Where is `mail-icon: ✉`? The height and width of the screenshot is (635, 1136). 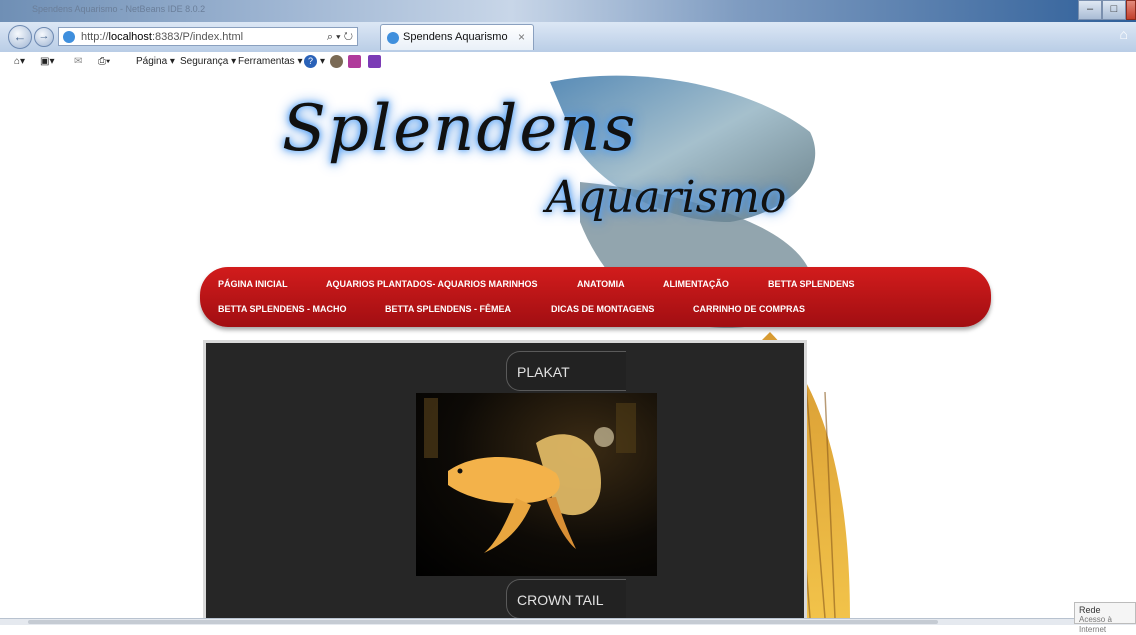
mail-icon: ✉ is located at coordinates (78, 61).